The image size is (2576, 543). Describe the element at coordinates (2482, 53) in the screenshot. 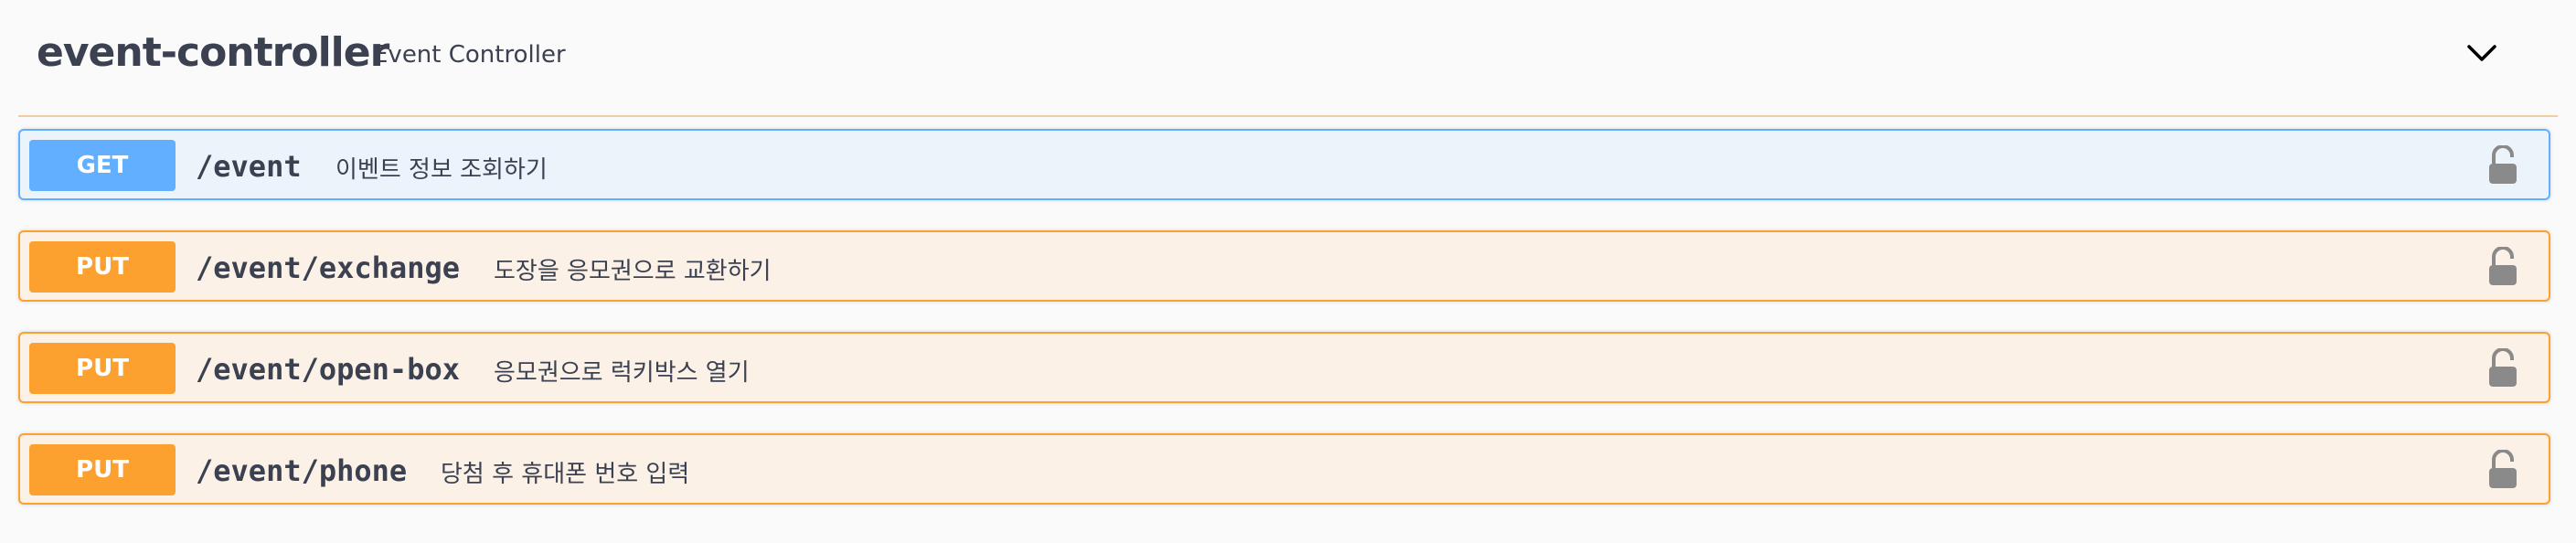

I see `chevron-down-icon` at that location.